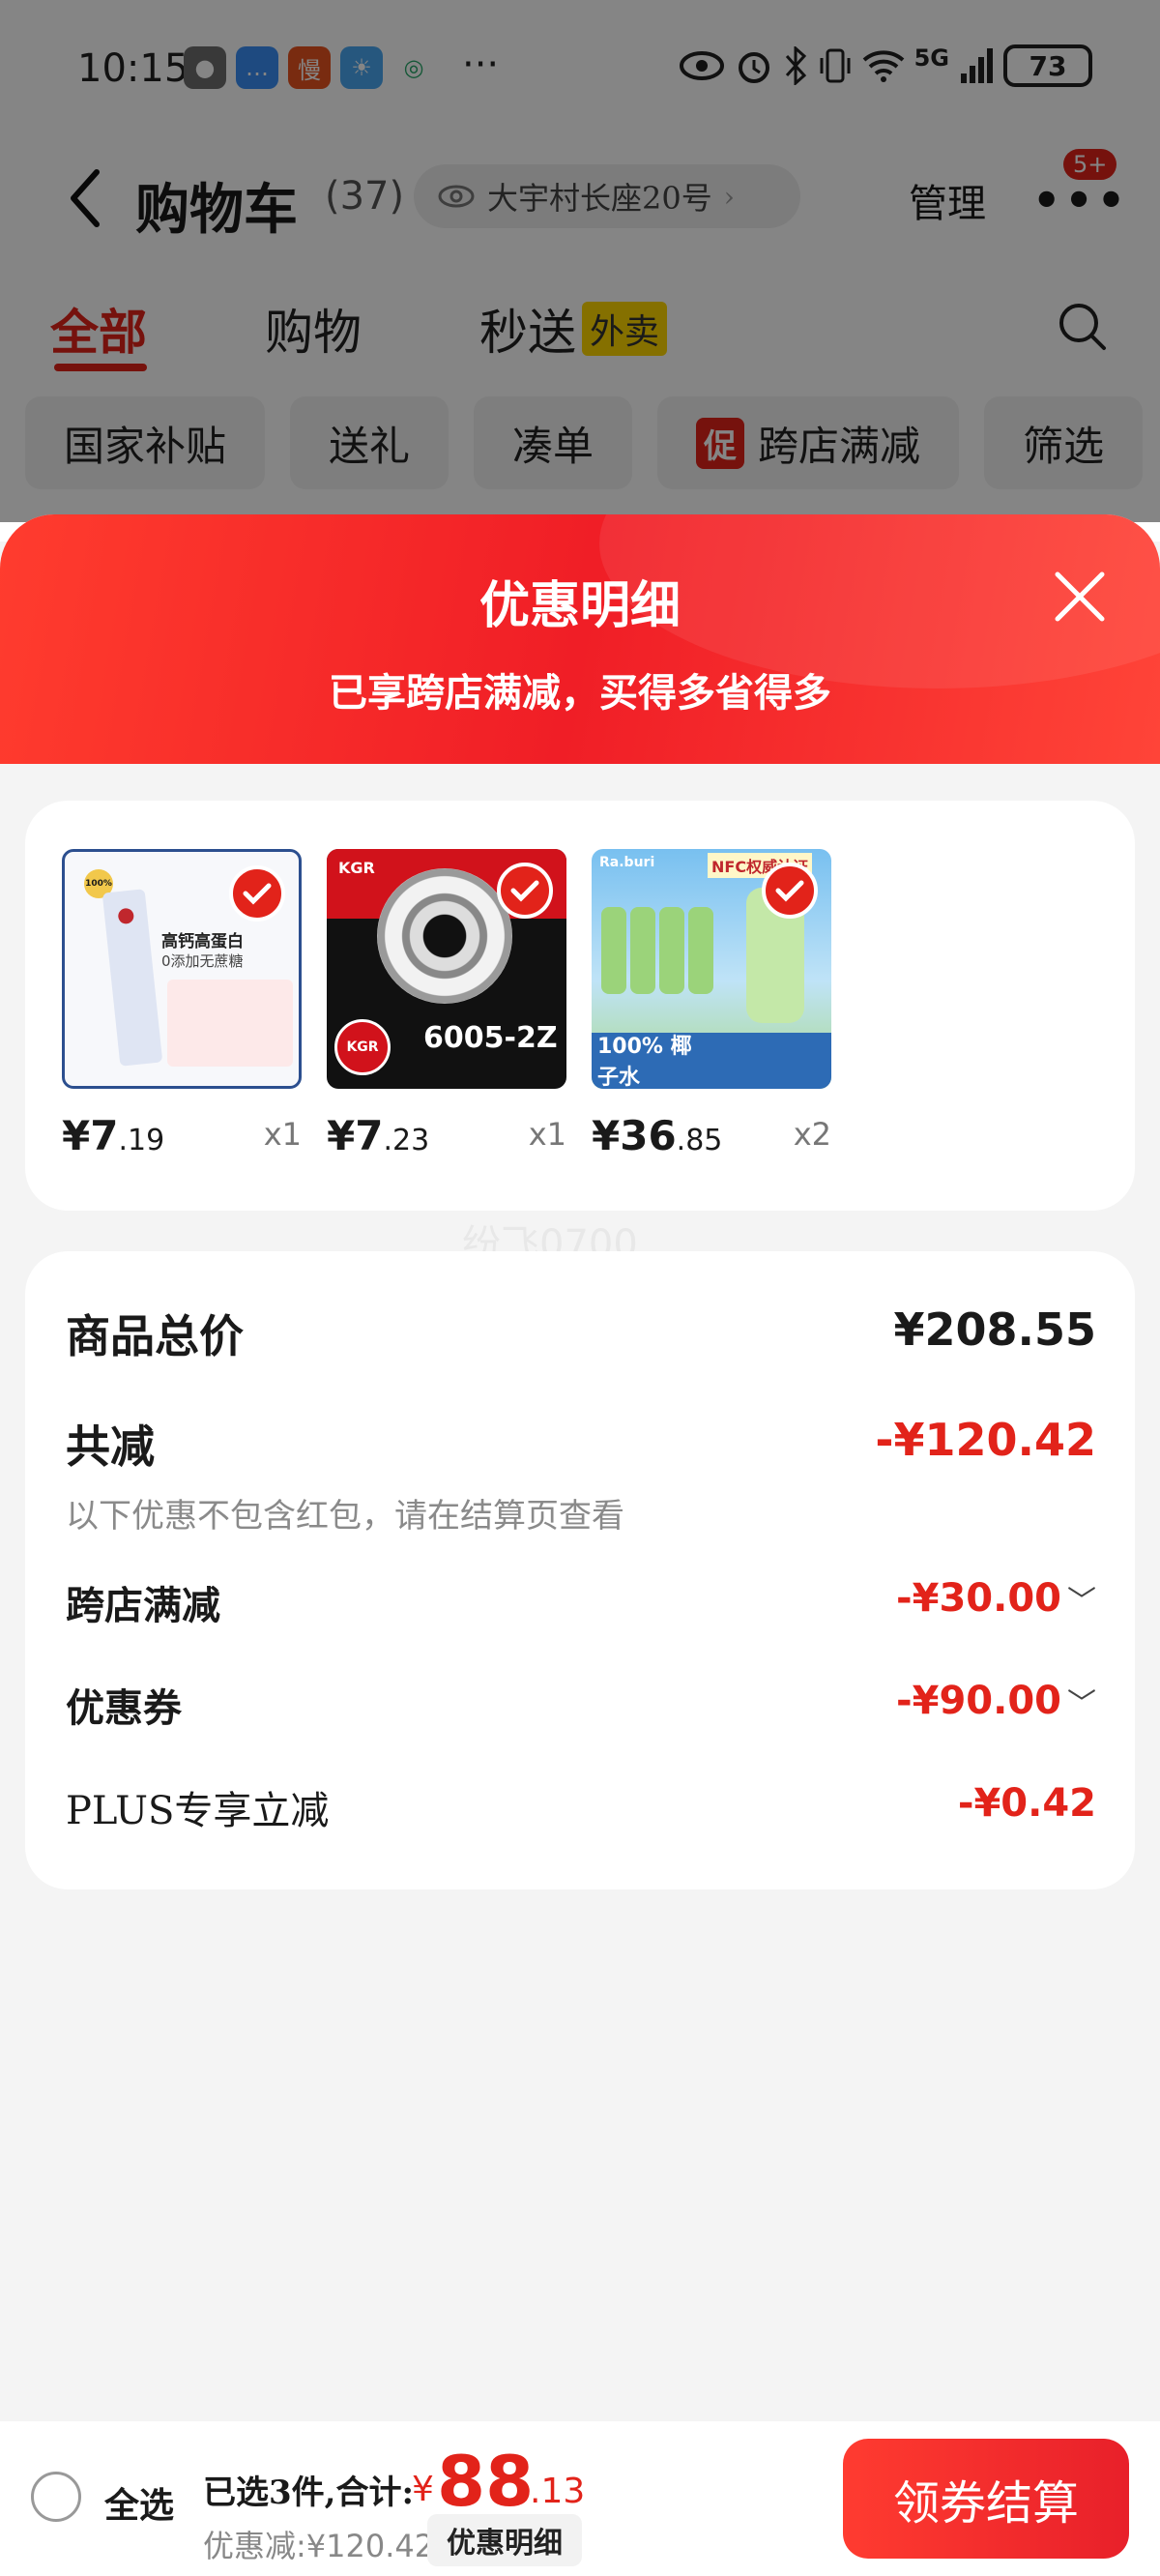 Image resolution: width=1160 pixels, height=2576 pixels. I want to click on total-price-value: ¥208.55, so click(995, 1329).